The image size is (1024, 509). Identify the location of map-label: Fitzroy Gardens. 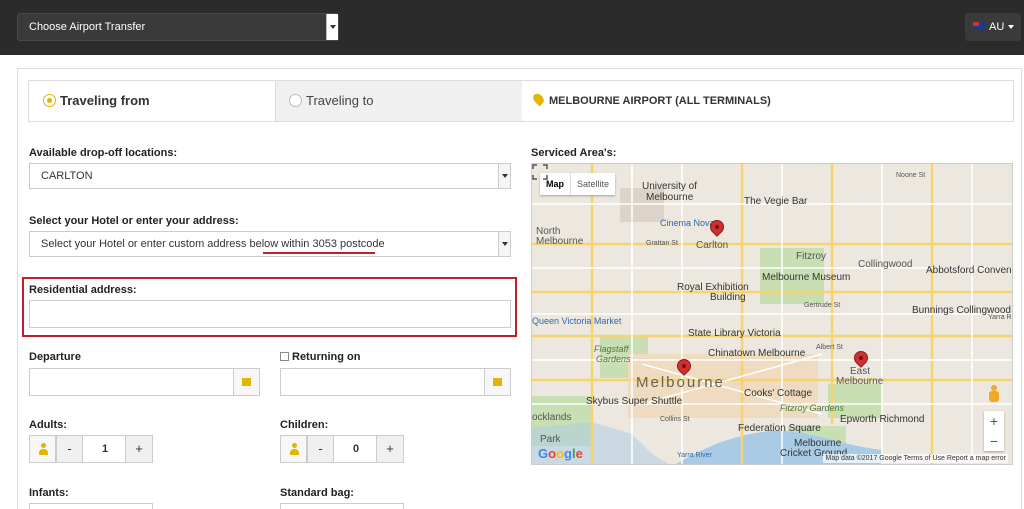
(812, 408).